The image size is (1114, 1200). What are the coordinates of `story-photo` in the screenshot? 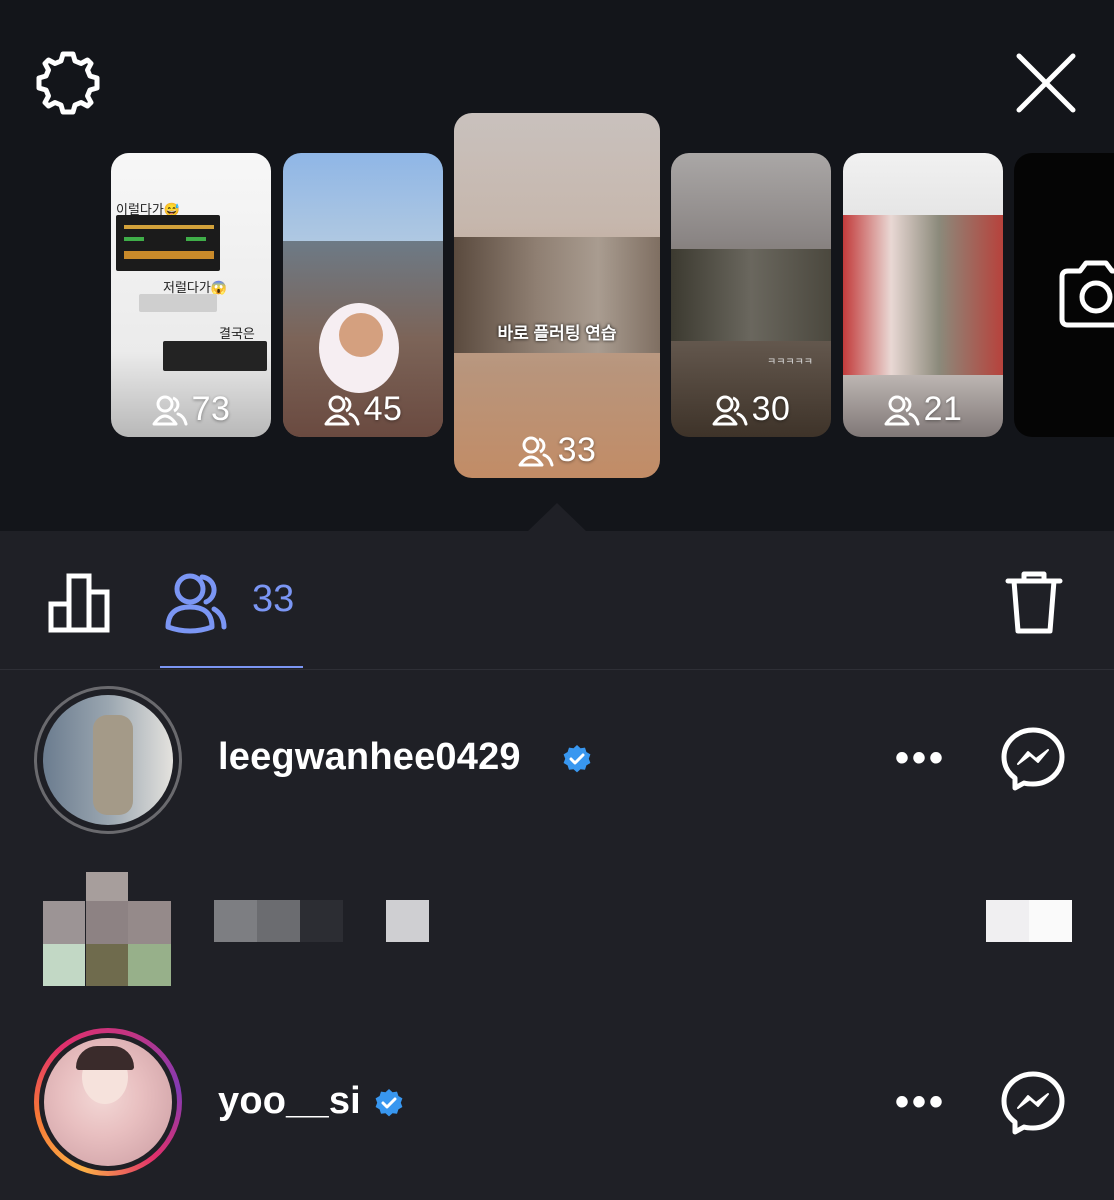 It's located at (361, 335).